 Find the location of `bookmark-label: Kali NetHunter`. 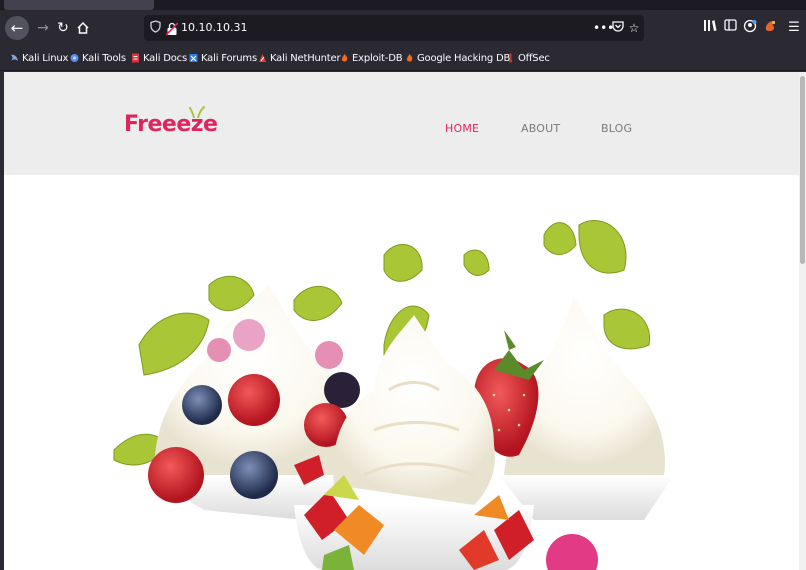

bookmark-label: Kali NetHunter is located at coordinates (305, 58).